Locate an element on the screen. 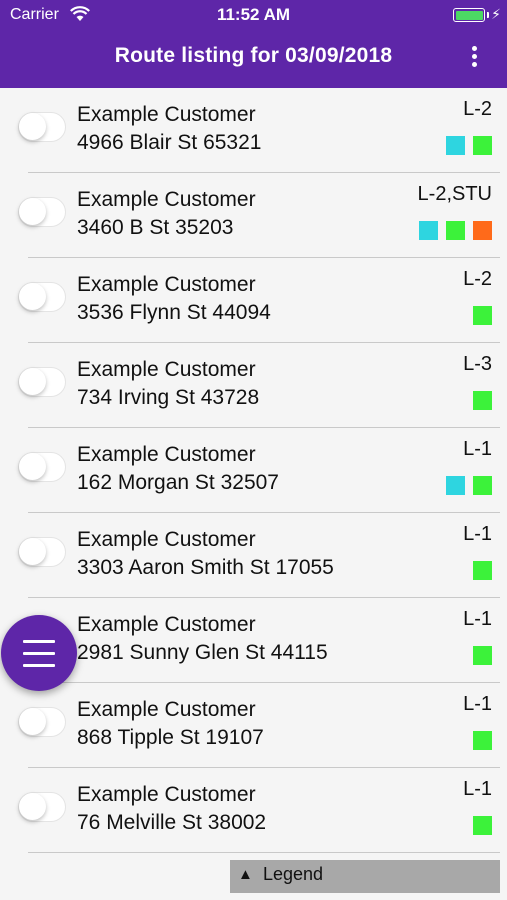 Image resolution: width=507 pixels, height=900 pixels. list-item: Example Customer 868 Tipple St 19107 L-1 is located at coordinates (253, 725).